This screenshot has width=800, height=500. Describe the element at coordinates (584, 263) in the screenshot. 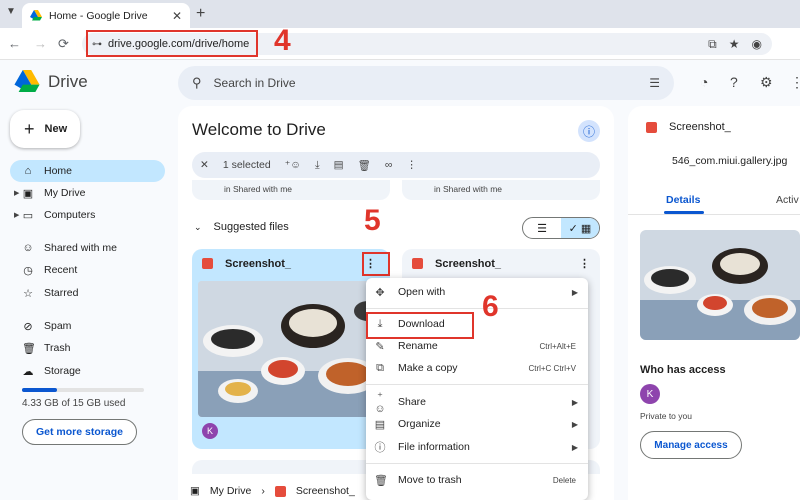

I see `file-more-icon: ⋮` at that location.